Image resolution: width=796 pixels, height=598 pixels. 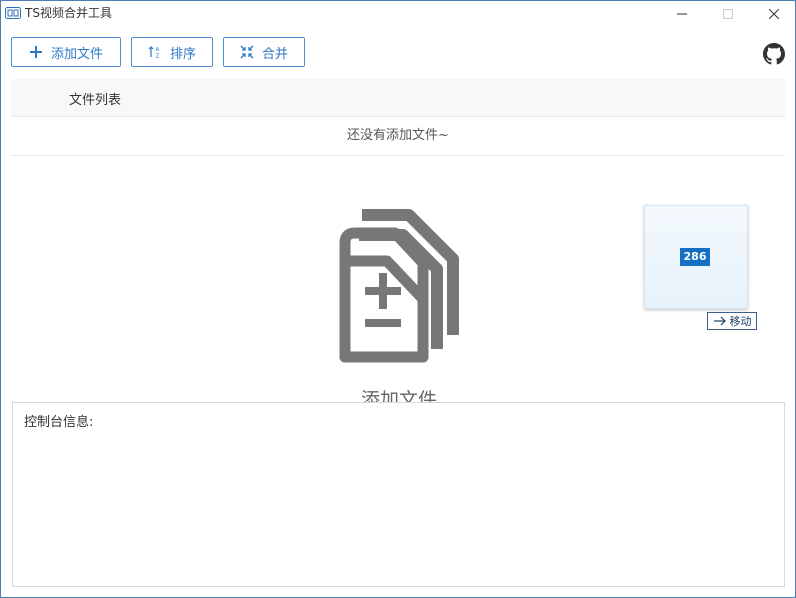 What do you see at coordinates (182, 54) in the screenshot?
I see `sort-label: 排序` at bounding box center [182, 54].